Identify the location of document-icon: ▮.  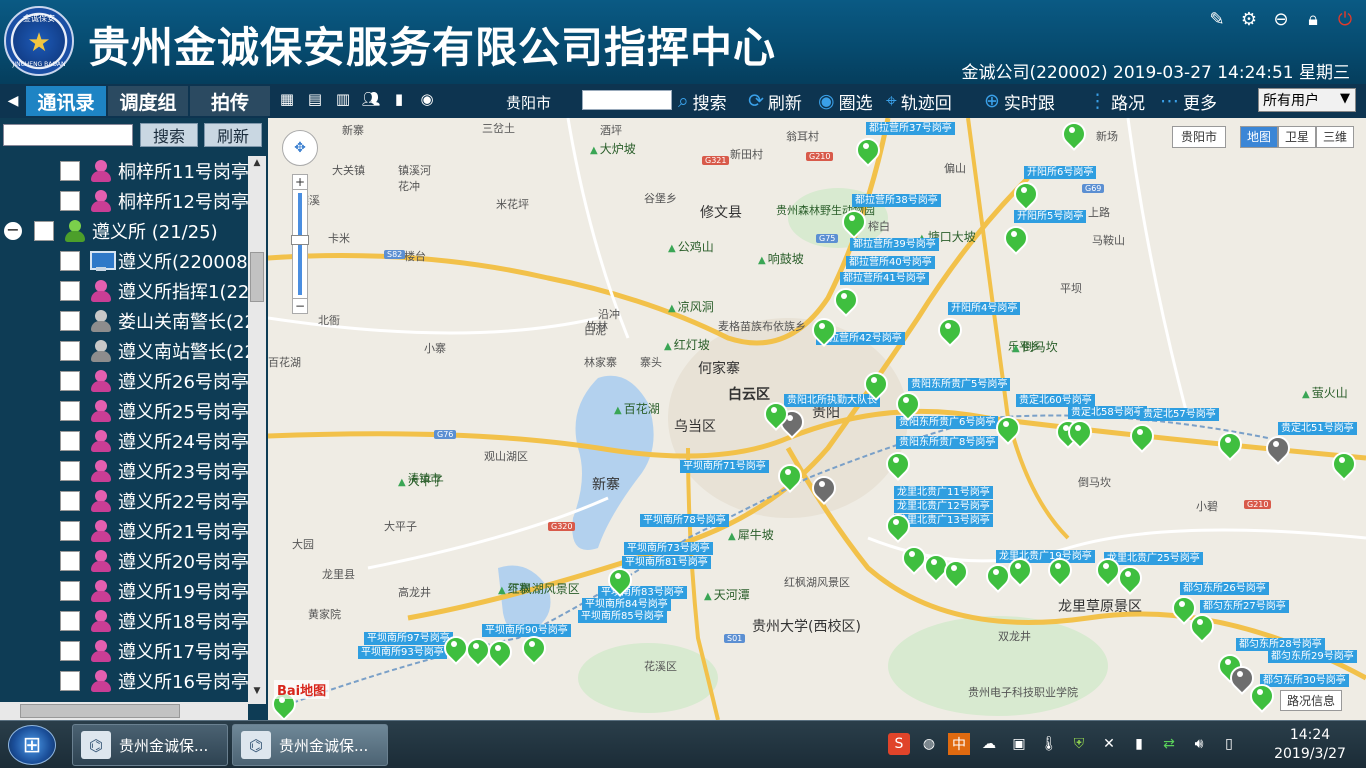
(399, 99).